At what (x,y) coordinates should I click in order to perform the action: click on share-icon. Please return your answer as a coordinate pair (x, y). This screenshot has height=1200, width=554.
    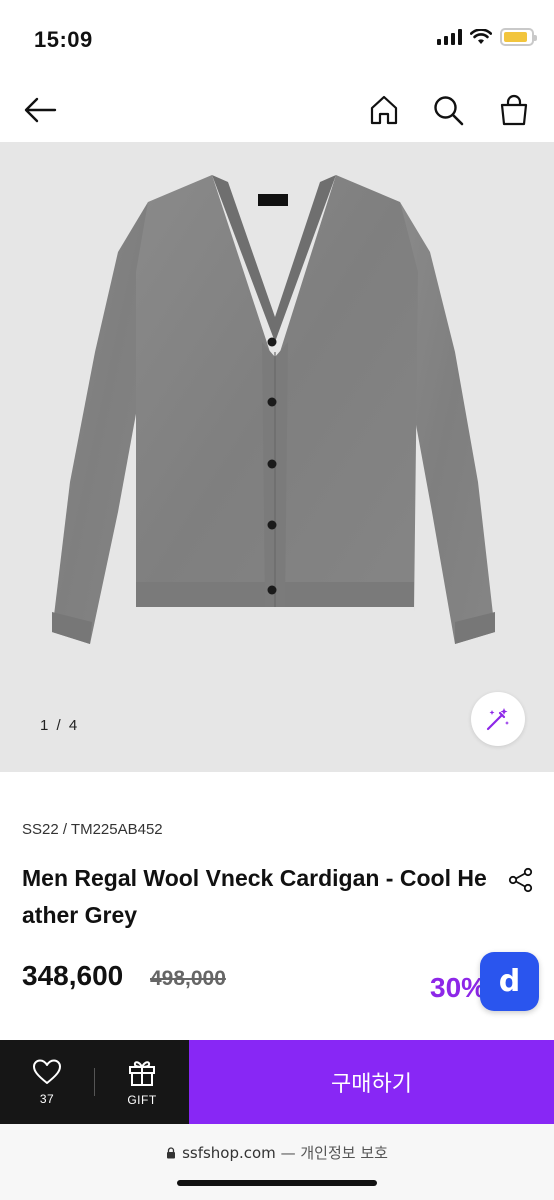
    Looking at the image, I should click on (520, 880).